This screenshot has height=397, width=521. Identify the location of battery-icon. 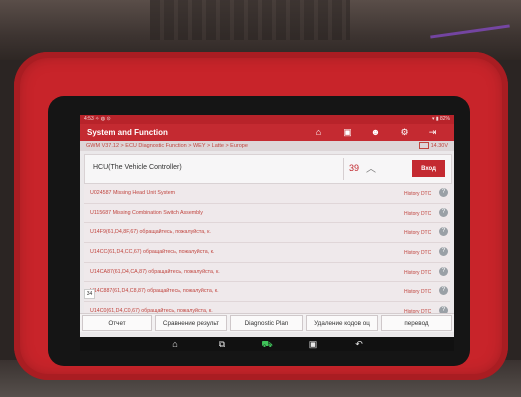
(423, 146).